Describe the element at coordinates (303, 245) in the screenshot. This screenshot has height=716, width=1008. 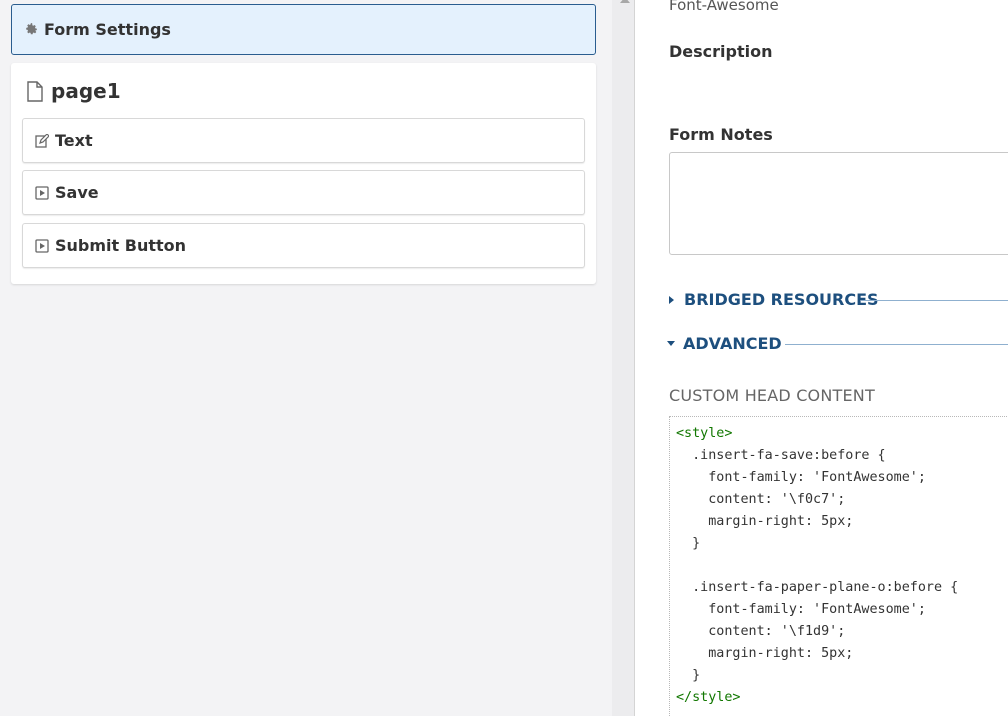
I see `page-item-submit-button: Submit Button` at that location.